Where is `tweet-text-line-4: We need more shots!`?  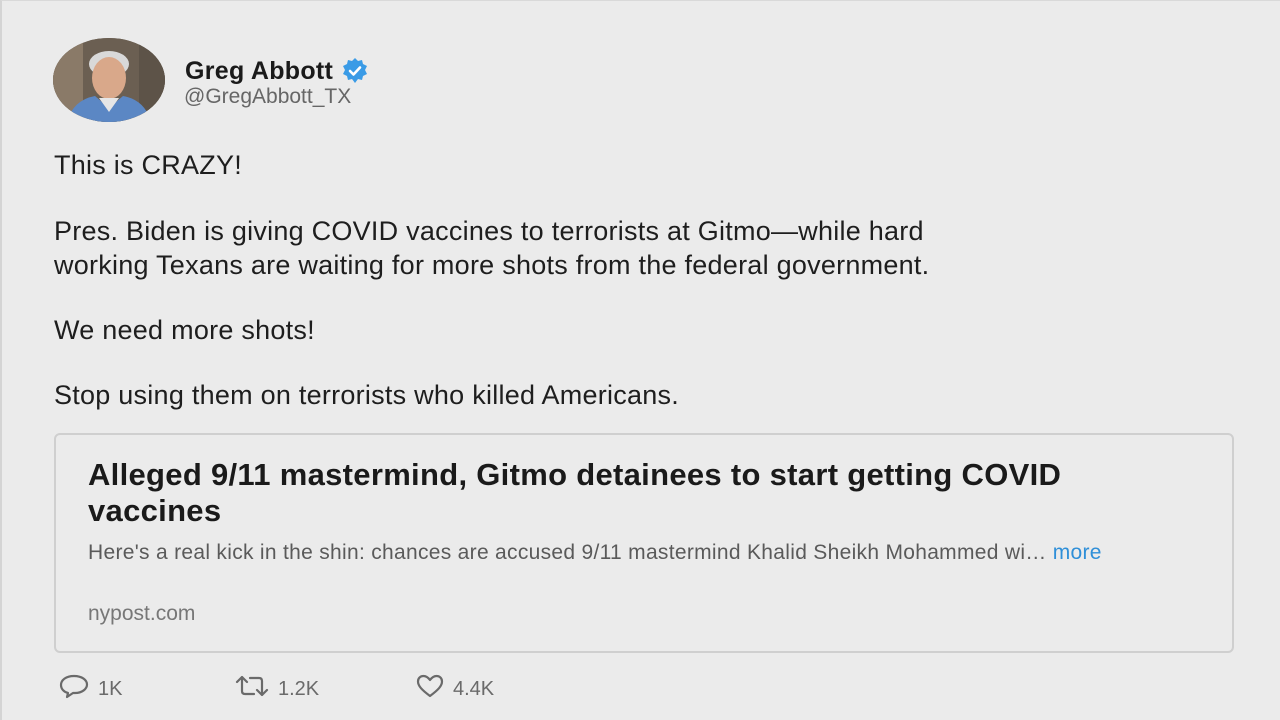
tweet-text-line-4: We need more shots! is located at coordinates (184, 330).